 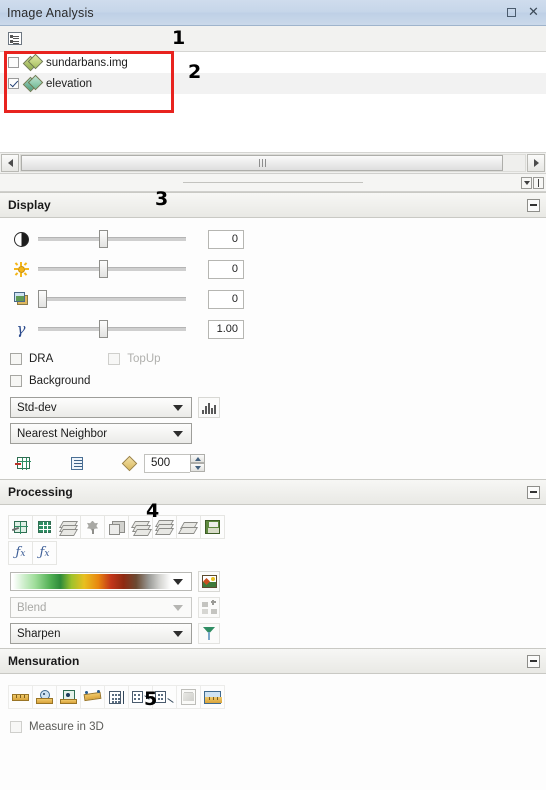 What do you see at coordinates (153, 511) in the screenshot?
I see `annotation-number: 4` at bounding box center [153, 511].